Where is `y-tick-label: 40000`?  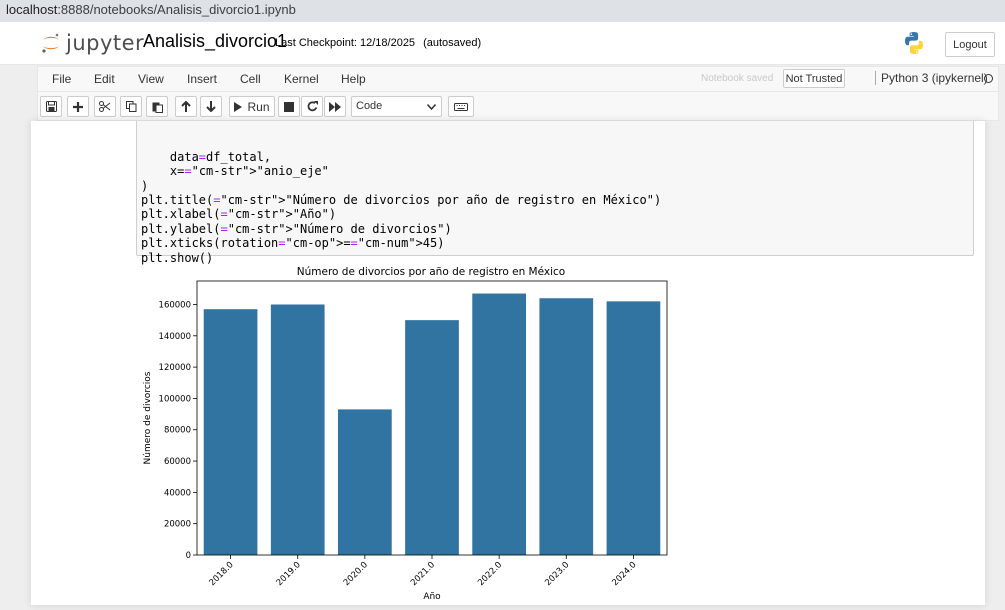
y-tick-label: 40000 is located at coordinates (177, 493).